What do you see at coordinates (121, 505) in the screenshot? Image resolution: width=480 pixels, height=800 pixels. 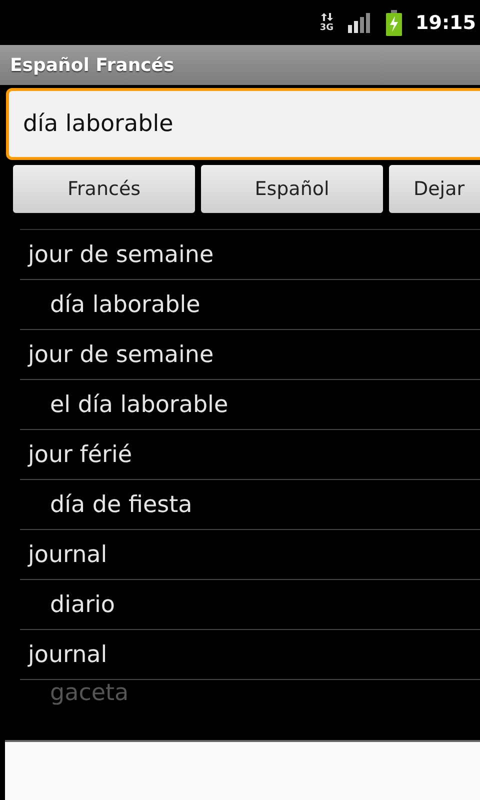 I see `spanish-translation: día de fiesta` at bounding box center [121, 505].